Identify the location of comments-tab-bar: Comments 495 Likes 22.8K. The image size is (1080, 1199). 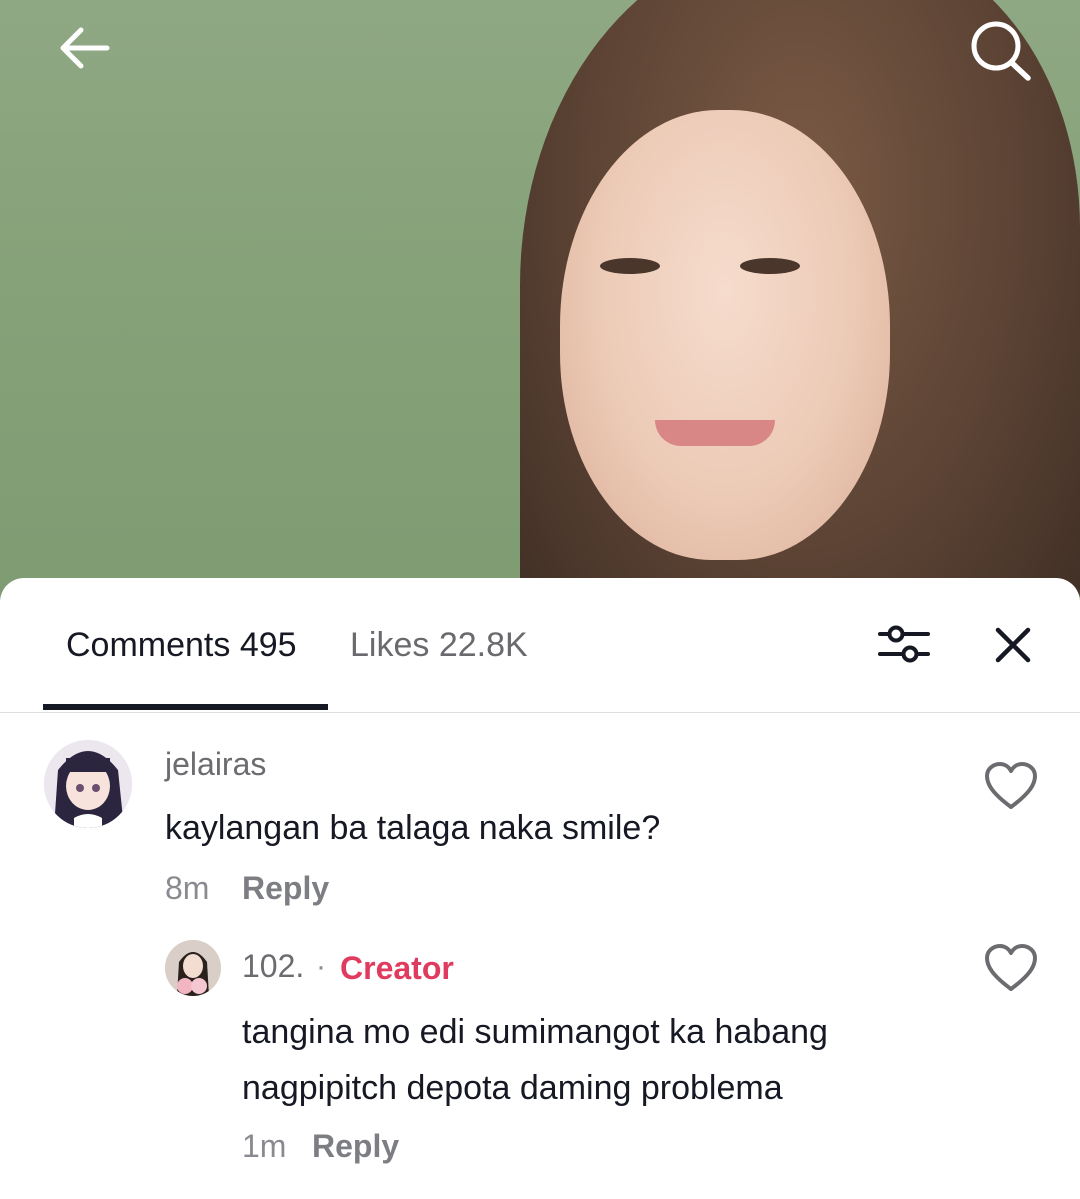
(540, 645).